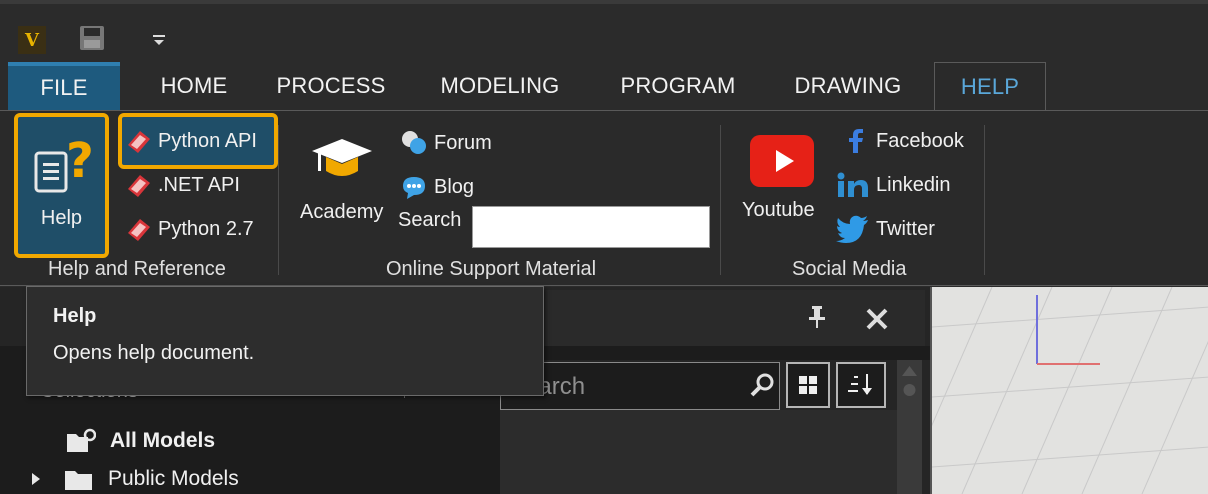  Describe the element at coordinates (154, 353) in the screenshot. I see `tooltip-body: Opens help document.` at that location.